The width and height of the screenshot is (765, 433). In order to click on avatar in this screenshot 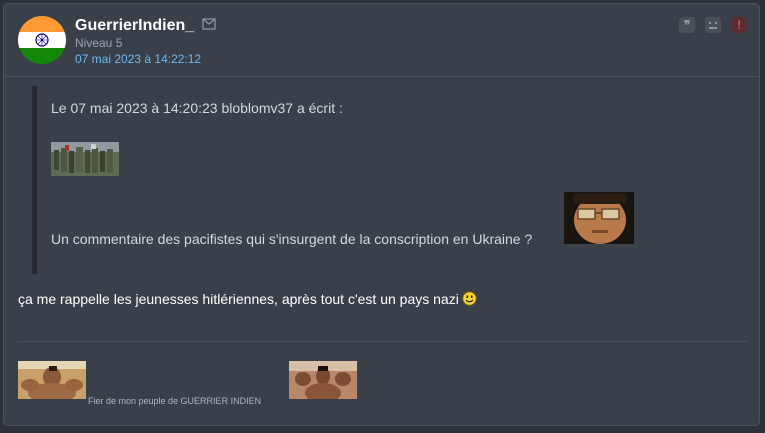, I will do `click(42, 40)`.